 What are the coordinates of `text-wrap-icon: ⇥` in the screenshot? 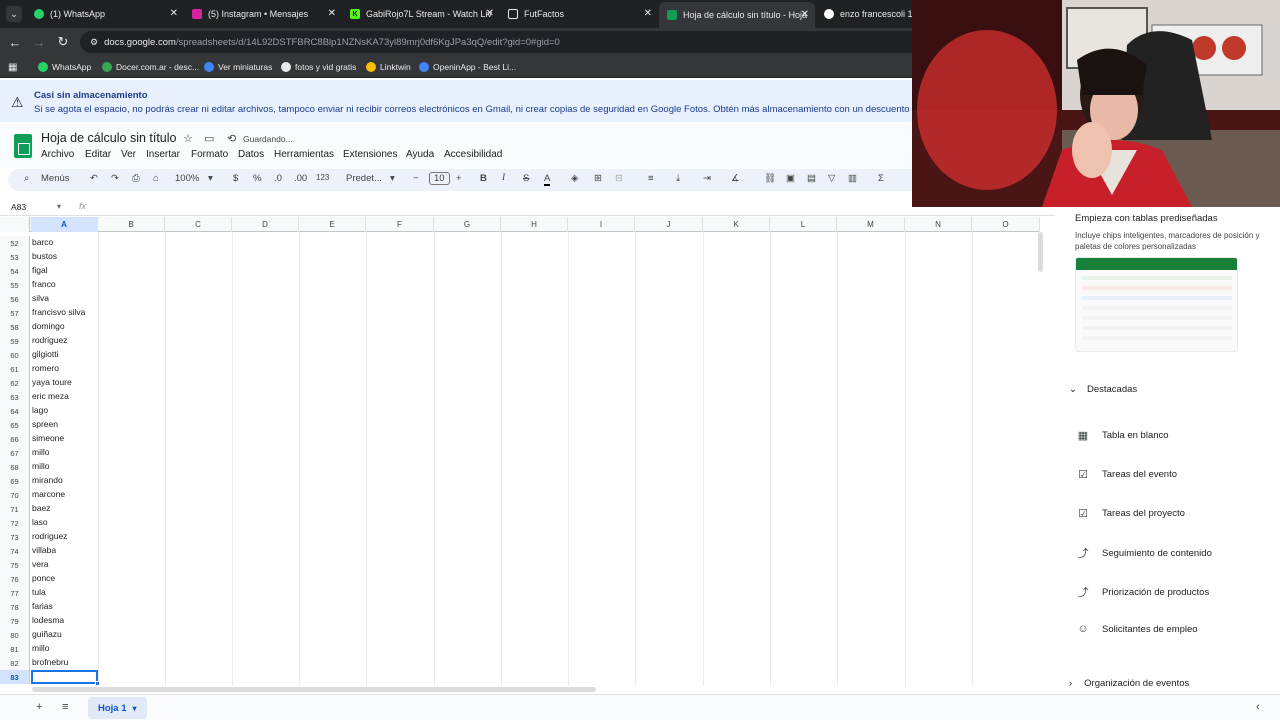 It's located at (707, 178).